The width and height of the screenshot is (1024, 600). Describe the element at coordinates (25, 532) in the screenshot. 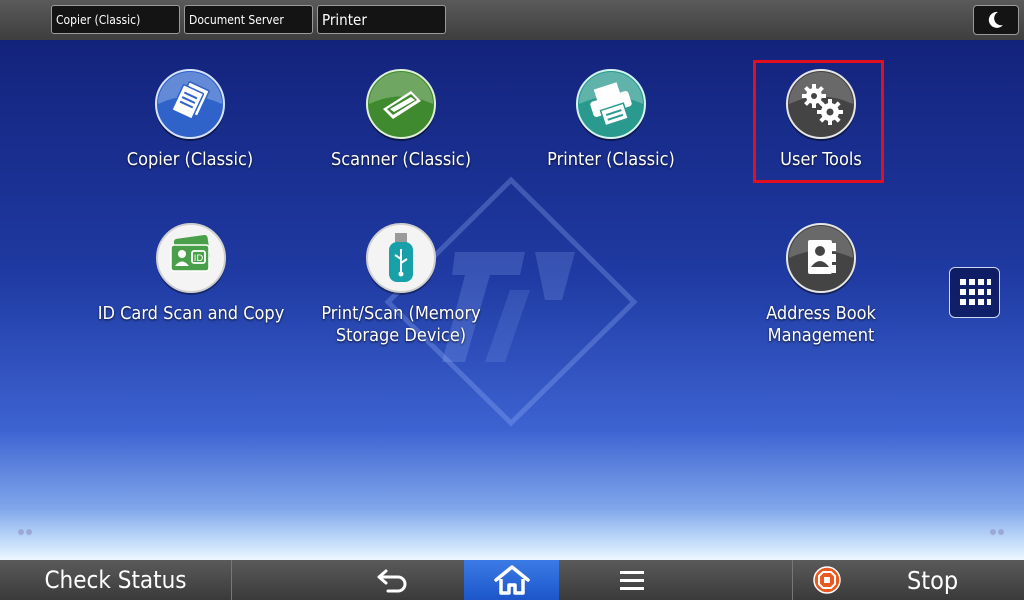

I see `page-indicator-left-icon` at that location.